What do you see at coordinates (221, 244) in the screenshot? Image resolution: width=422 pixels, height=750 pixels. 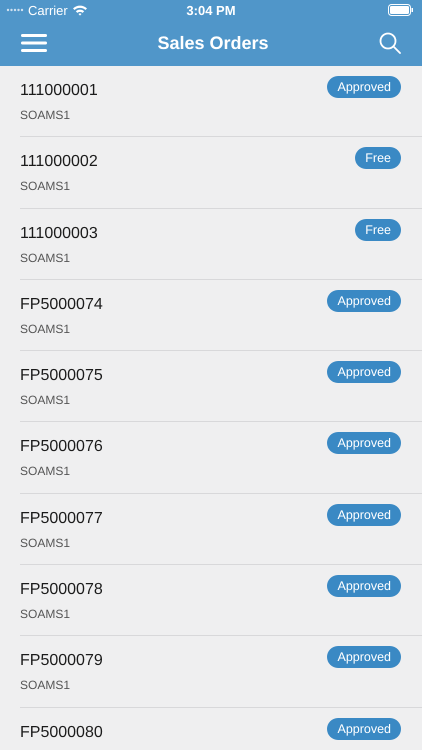 I see `order-row: 111000003 SOAMS1 Free` at bounding box center [221, 244].